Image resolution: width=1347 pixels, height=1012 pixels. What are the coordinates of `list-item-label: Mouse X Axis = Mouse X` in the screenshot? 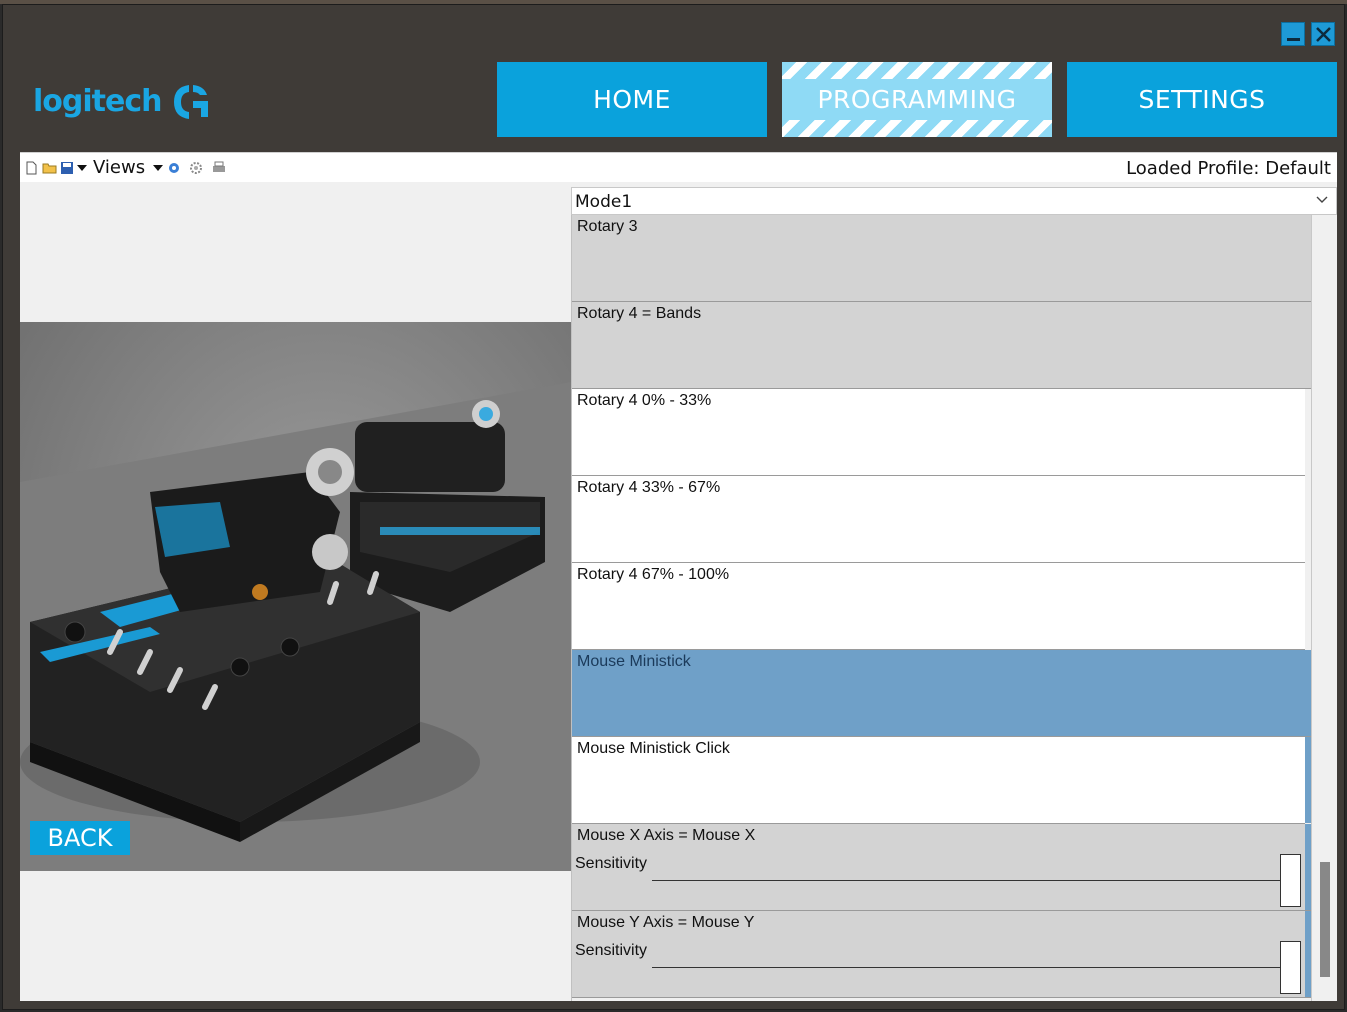 It's located at (666, 835).